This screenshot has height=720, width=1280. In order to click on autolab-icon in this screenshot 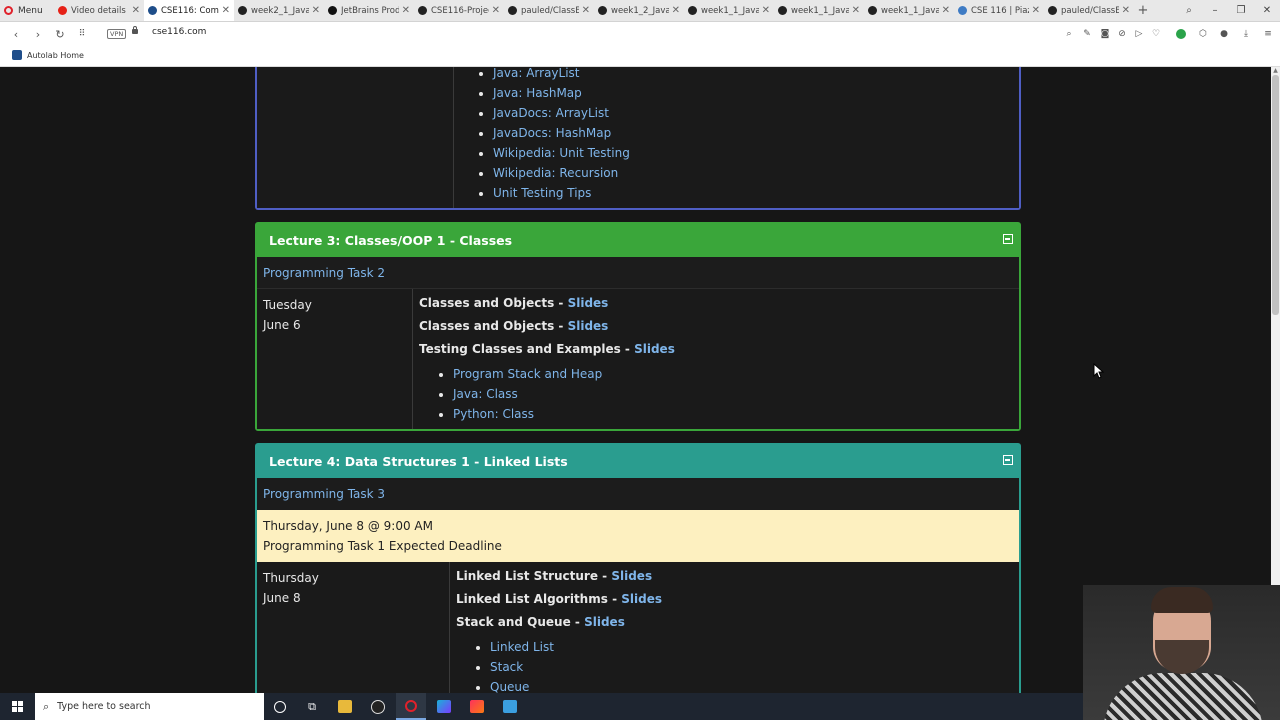, I will do `click(17, 55)`.